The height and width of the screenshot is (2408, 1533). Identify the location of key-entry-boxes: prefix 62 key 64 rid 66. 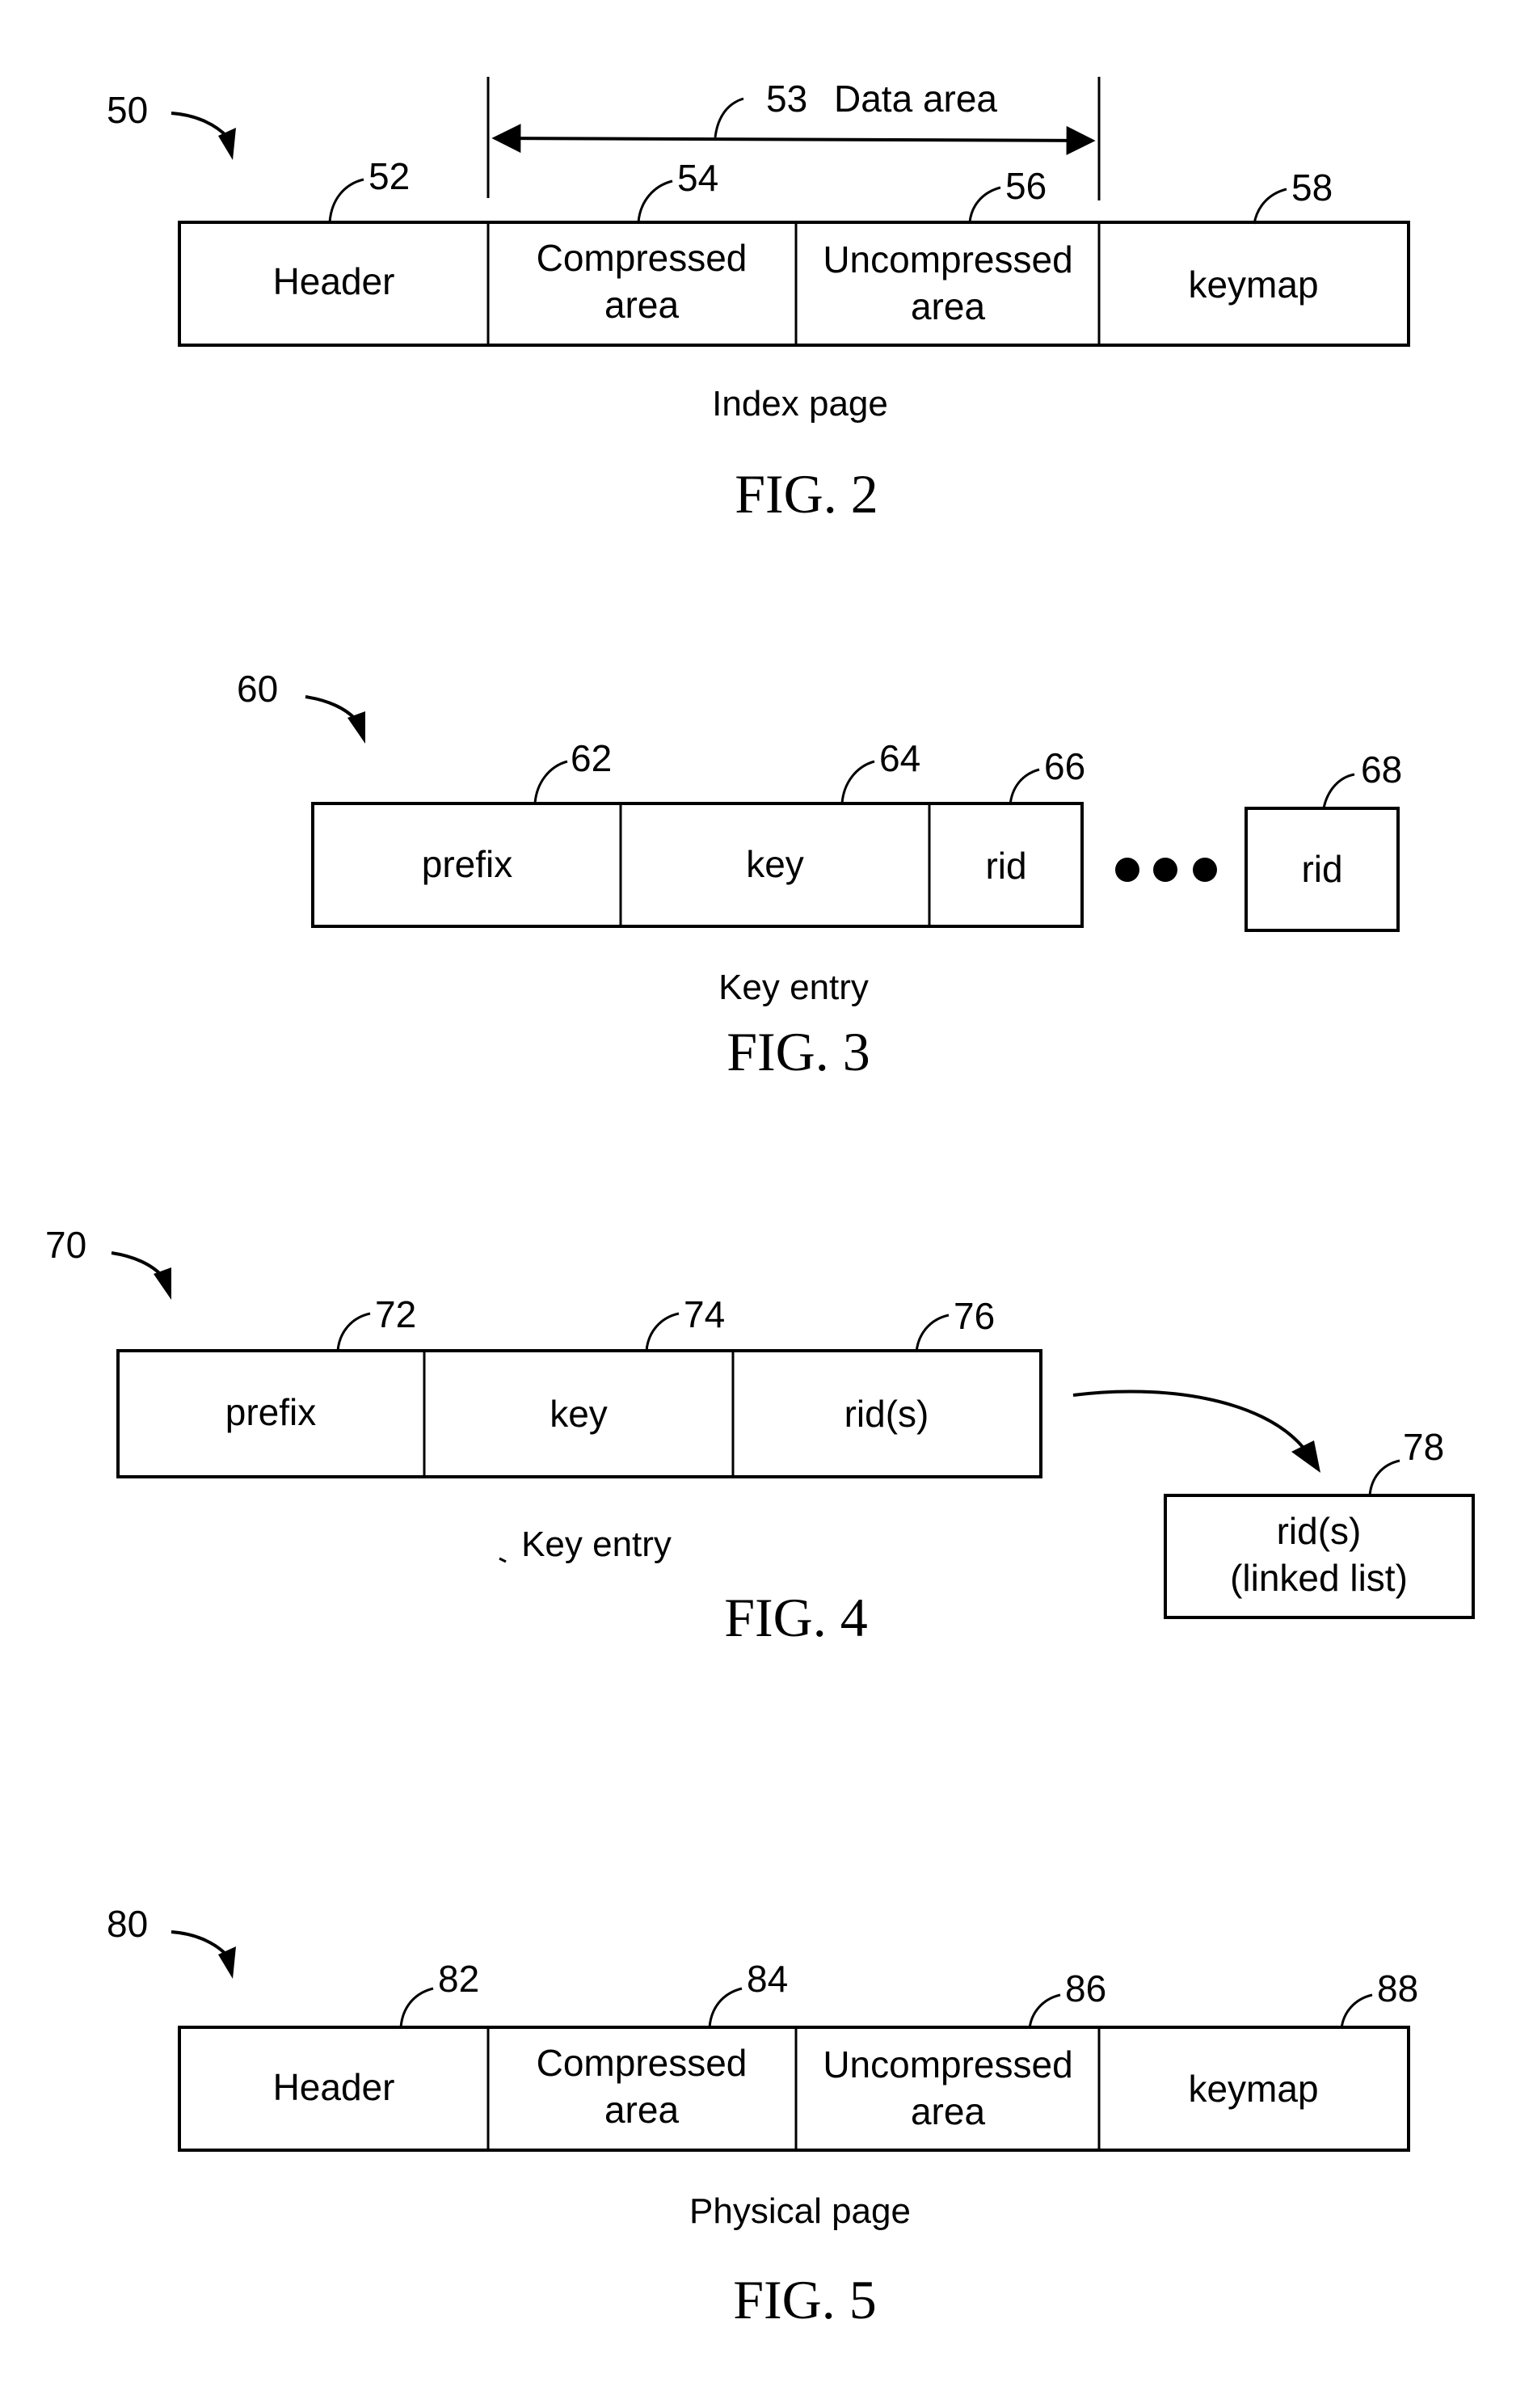
(698, 832).